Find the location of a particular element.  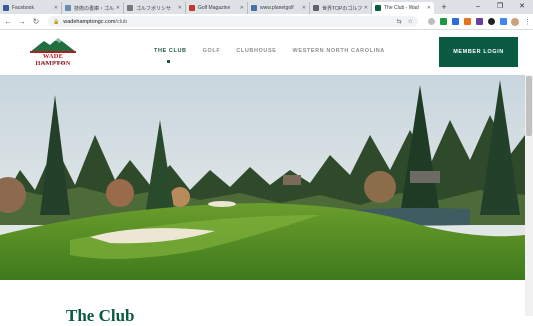

nav-item-clubhouse: CLUBHOUSE is located at coordinates (256, 51).